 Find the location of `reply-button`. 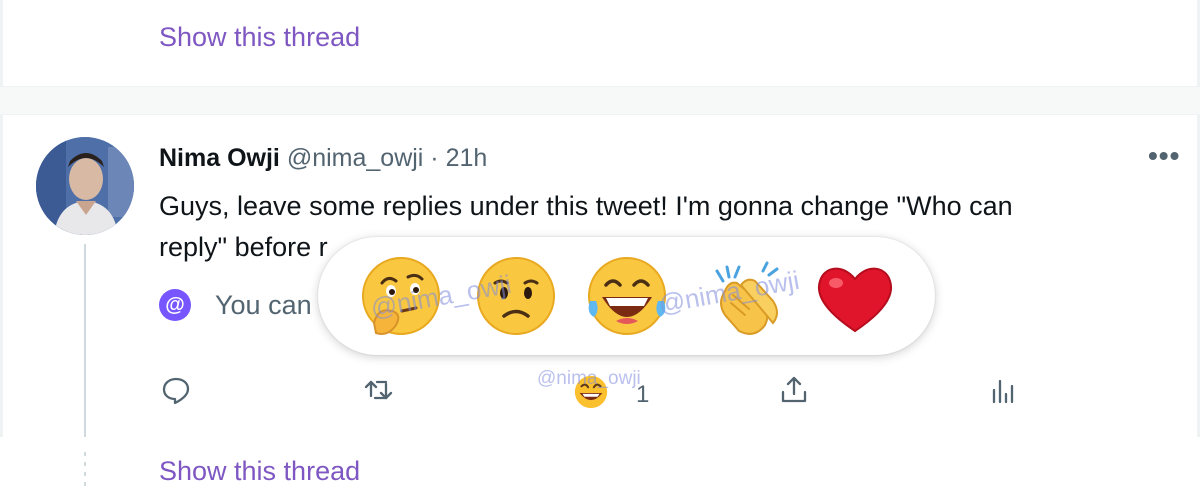

reply-button is located at coordinates (180, 394).